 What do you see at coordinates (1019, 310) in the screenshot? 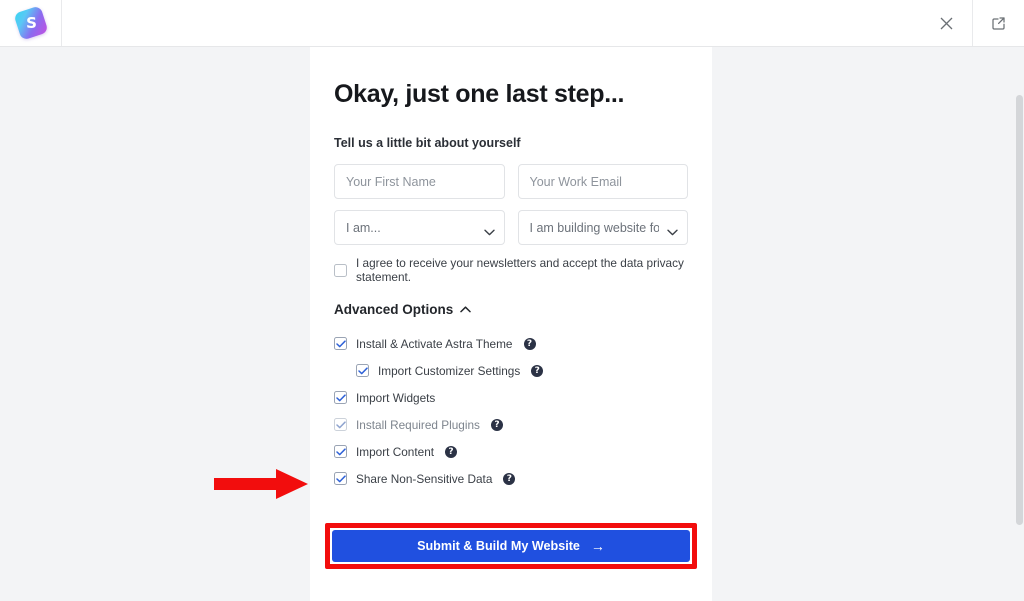
I see `scrollbar-thumb` at bounding box center [1019, 310].